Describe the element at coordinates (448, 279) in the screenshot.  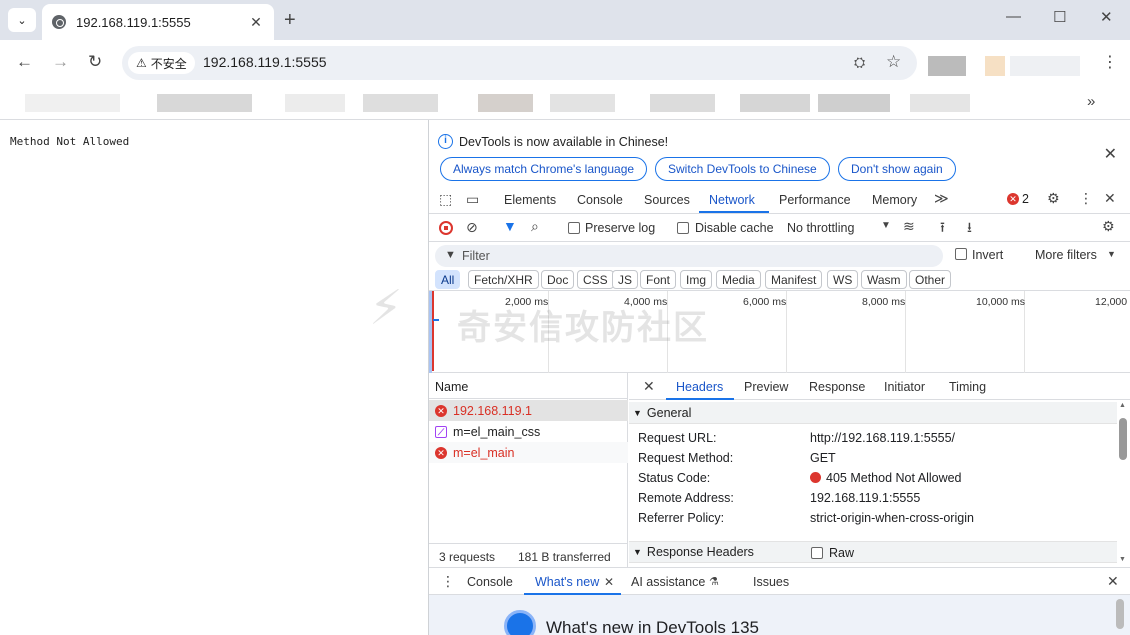
I see `type-filter-all: All` at that location.